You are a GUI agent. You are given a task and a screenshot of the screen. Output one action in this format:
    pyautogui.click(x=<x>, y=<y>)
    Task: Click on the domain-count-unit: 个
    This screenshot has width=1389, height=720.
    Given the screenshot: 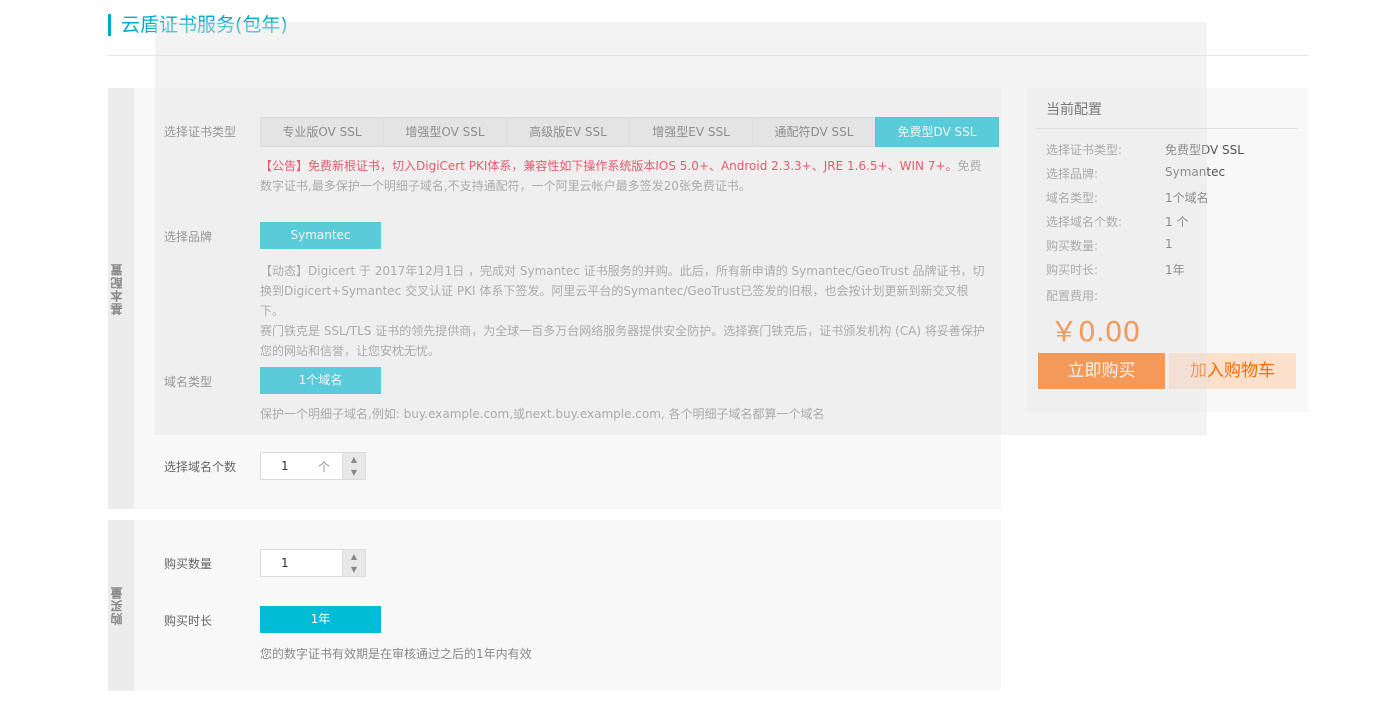 What is the action you would take?
    pyautogui.click(x=324, y=467)
    